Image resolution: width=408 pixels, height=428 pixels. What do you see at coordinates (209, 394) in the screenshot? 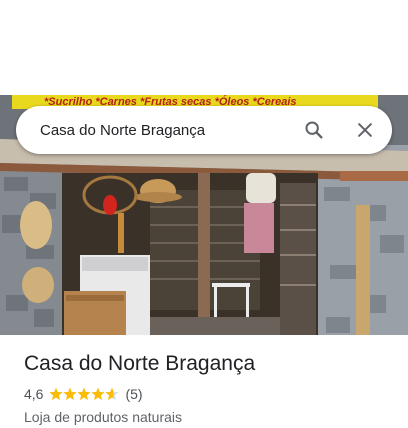
I see `rating-row: 4,6 (5)` at bounding box center [209, 394].